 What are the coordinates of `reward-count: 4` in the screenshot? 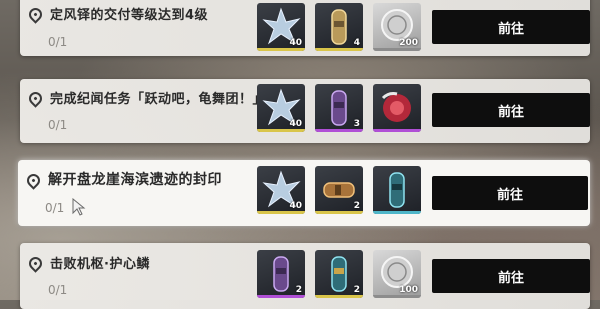 It's located at (356, 43).